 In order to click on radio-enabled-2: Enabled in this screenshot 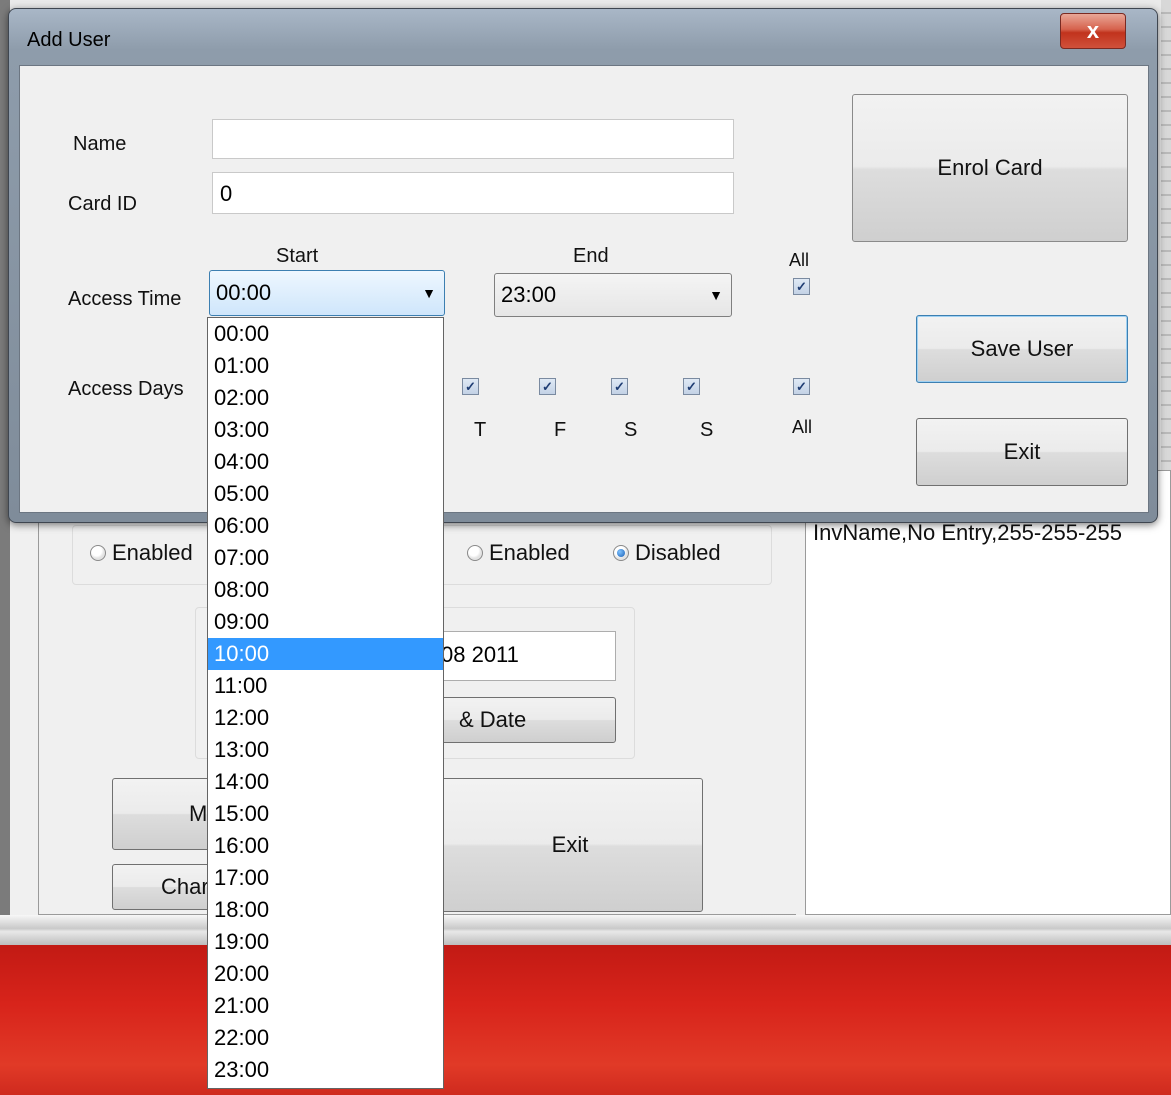, I will do `click(518, 553)`.